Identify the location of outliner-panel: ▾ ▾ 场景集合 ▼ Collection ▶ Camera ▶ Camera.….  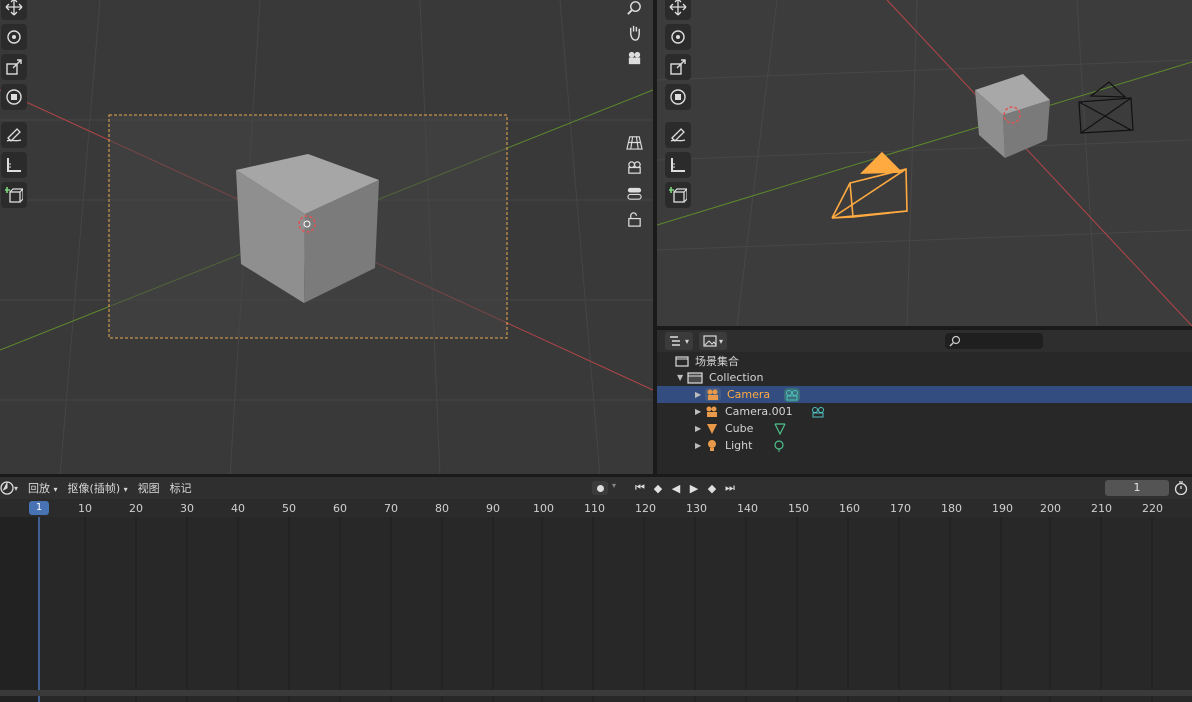
(924, 402).